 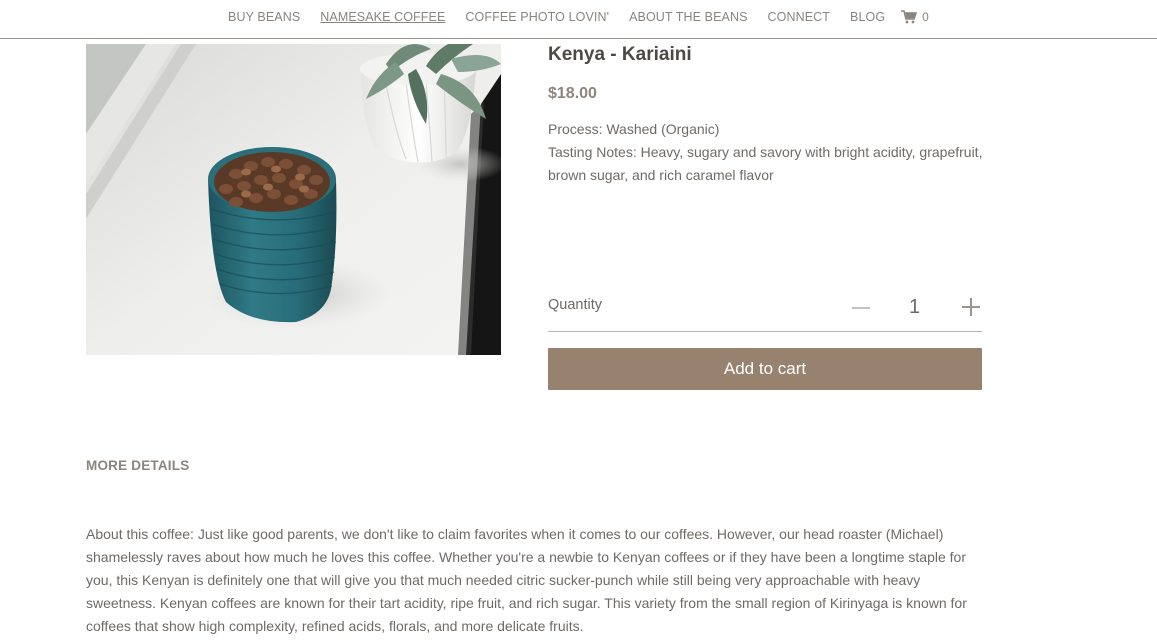 What do you see at coordinates (914, 307) in the screenshot?
I see `quantity-value: 1` at bounding box center [914, 307].